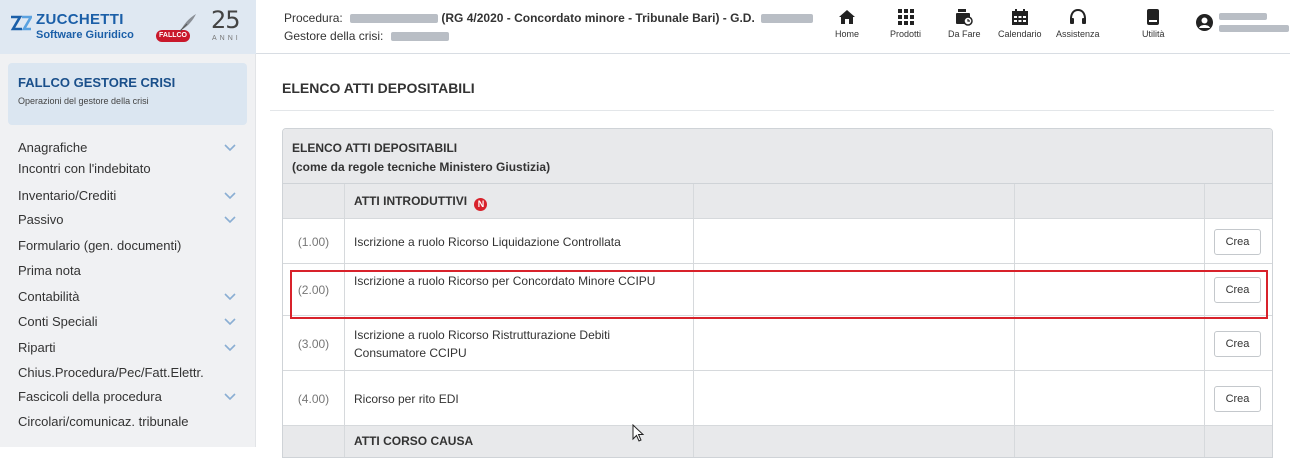 The height and width of the screenshot is (458, 1290). Describe the element at coordinates (125, 148) in the screenshot. I see `sidebar-item: Anagrafiche` at that location.